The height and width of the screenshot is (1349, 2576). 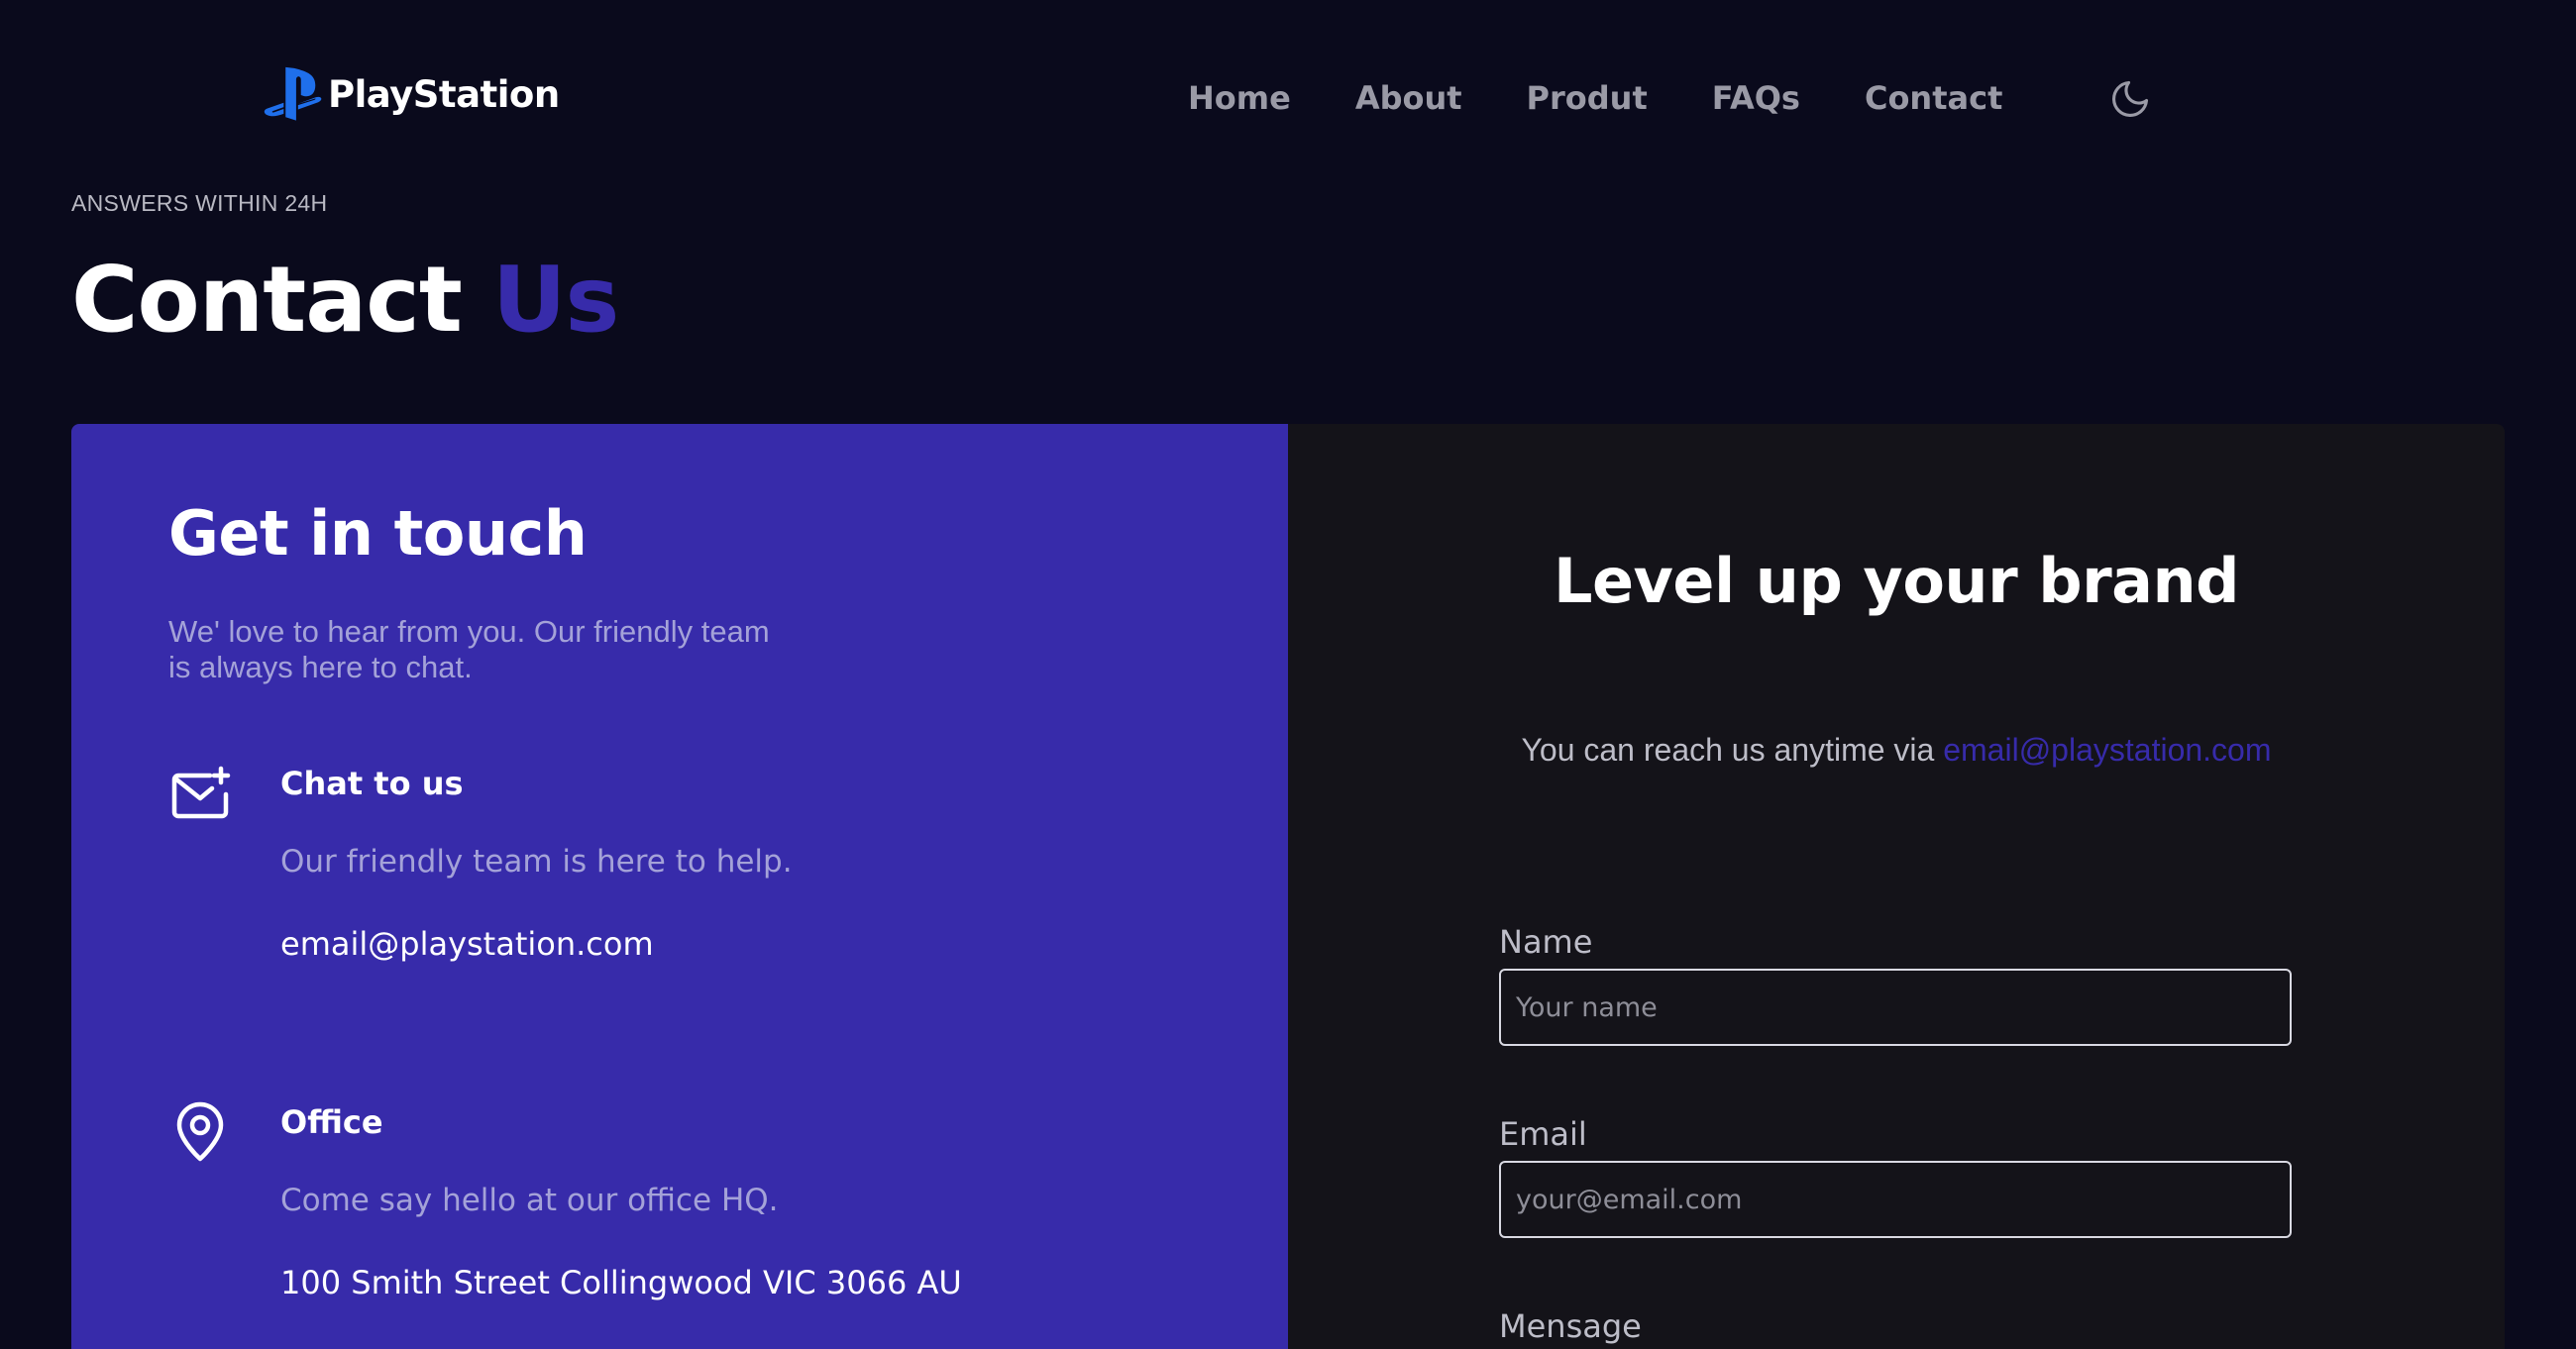 I want to click on page-title: Contact Us, so click(x=345, y=300).